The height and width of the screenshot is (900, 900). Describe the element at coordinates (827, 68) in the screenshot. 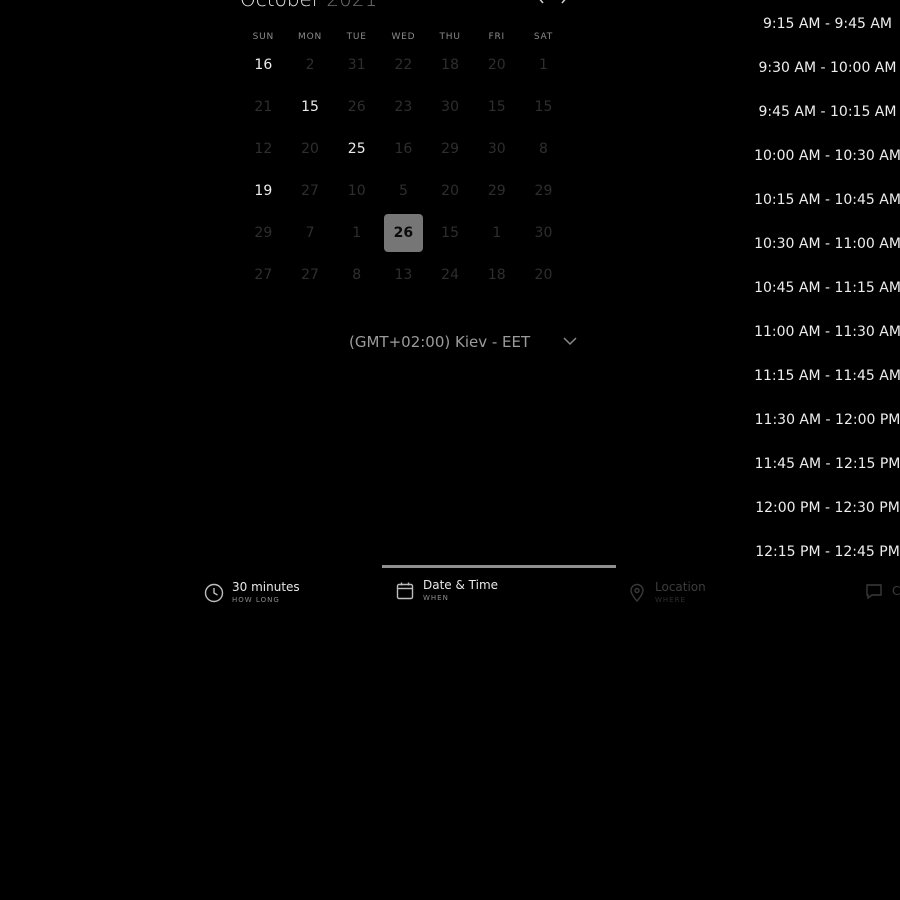

I see `time-slot-button: 9:30 AM - 10:00 AM` at that location.